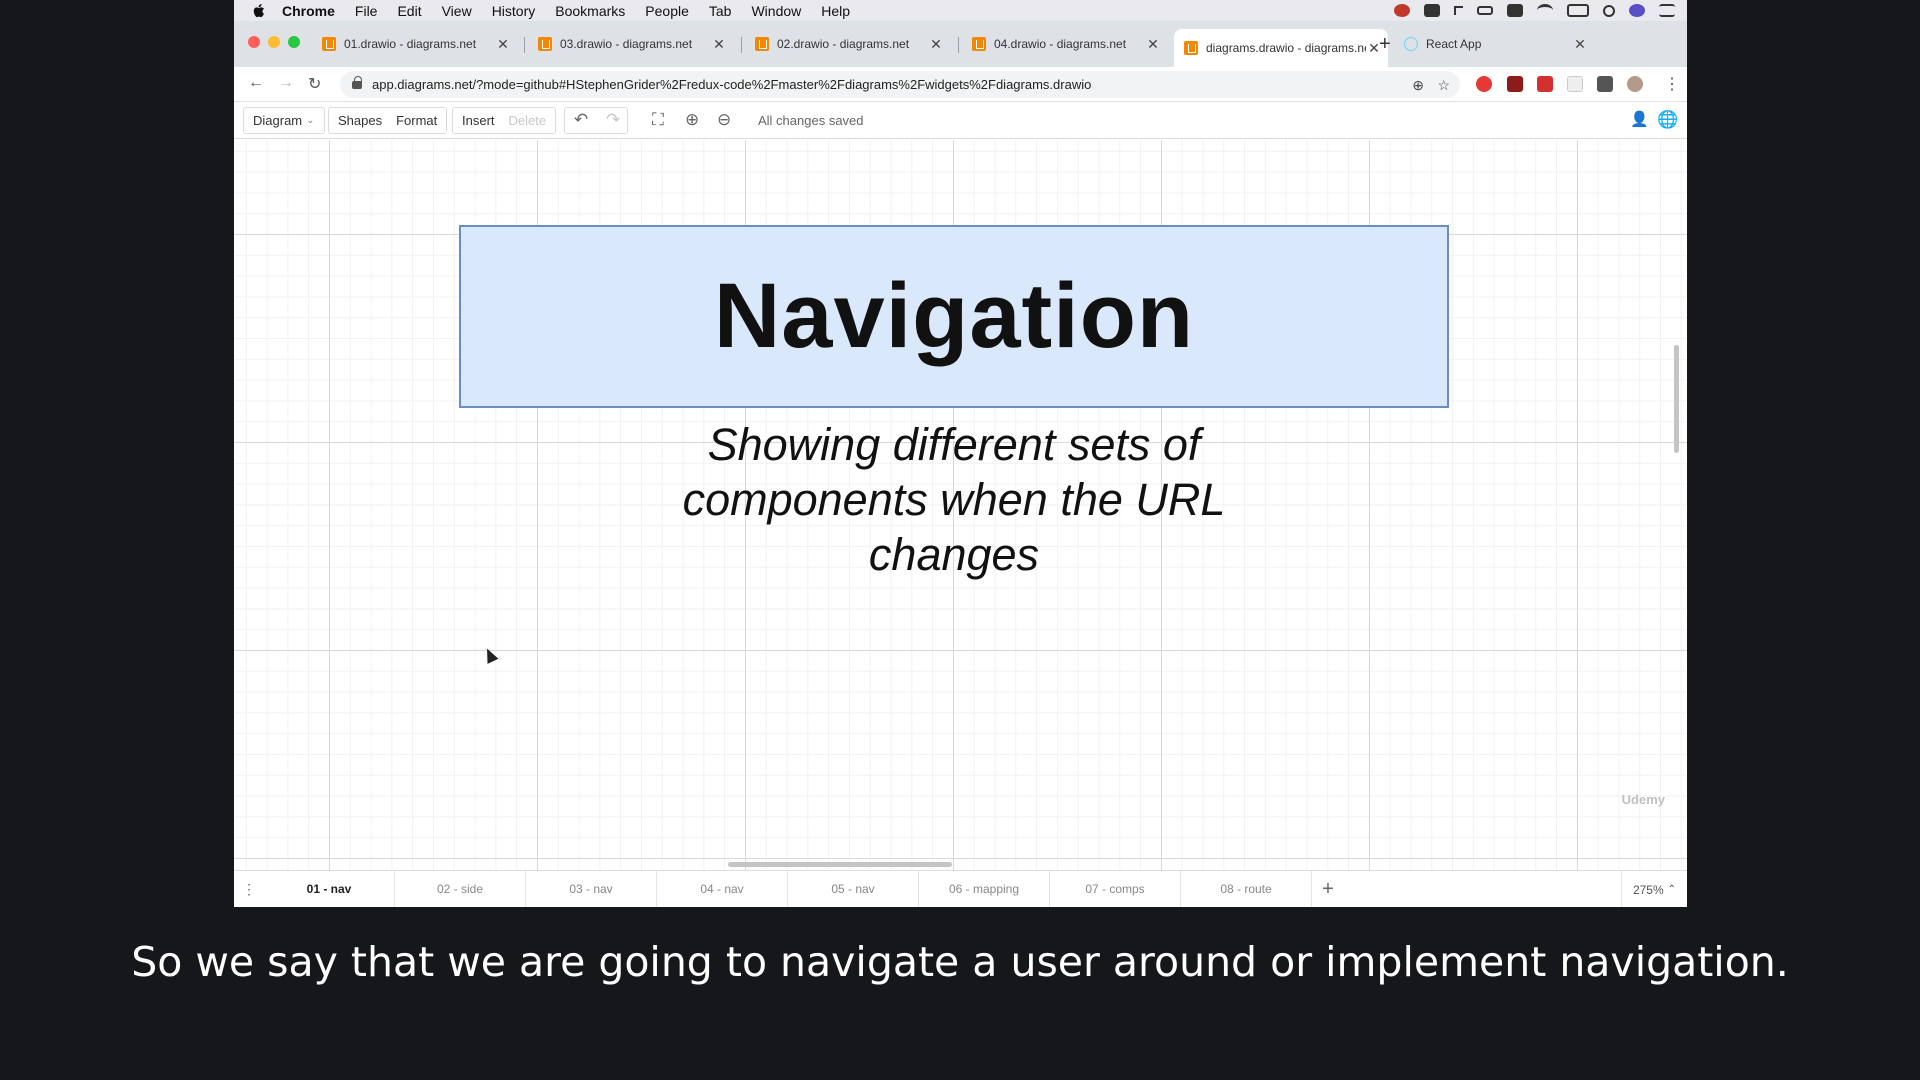 The height and width of the screenshot is (1080, 1920). I want to click on install-icon: ⊕, so click(1418, 85).